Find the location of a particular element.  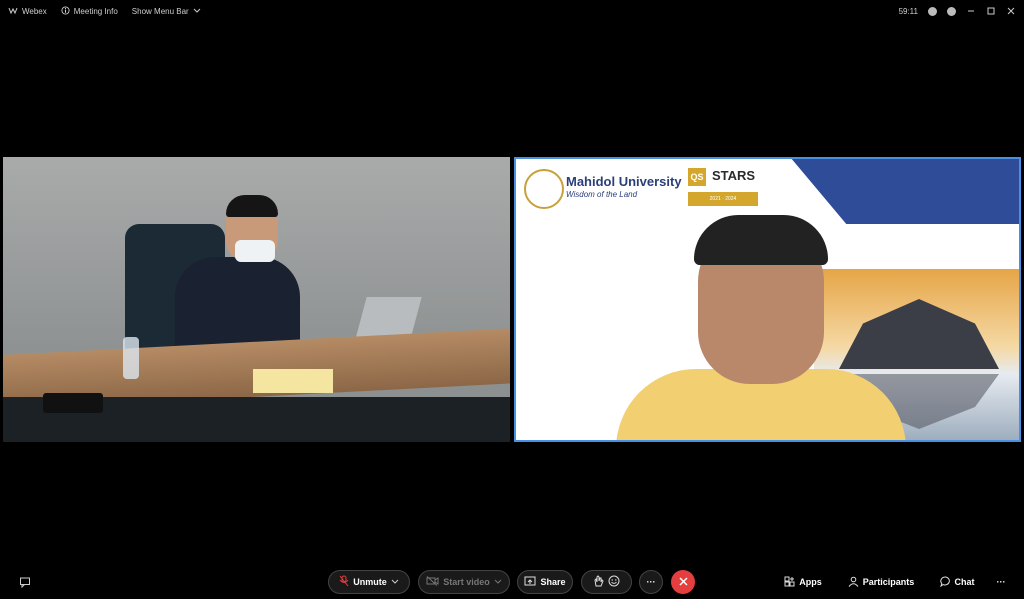

apps-label: Apps is located at coordinates (810, 582).